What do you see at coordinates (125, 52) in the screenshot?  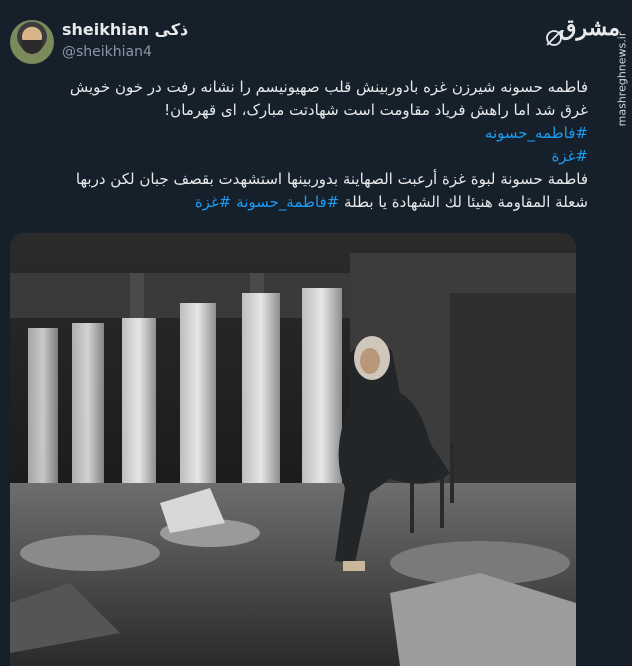 I see `user-handle: @sheikhian4` at bounding box center [125, 52].